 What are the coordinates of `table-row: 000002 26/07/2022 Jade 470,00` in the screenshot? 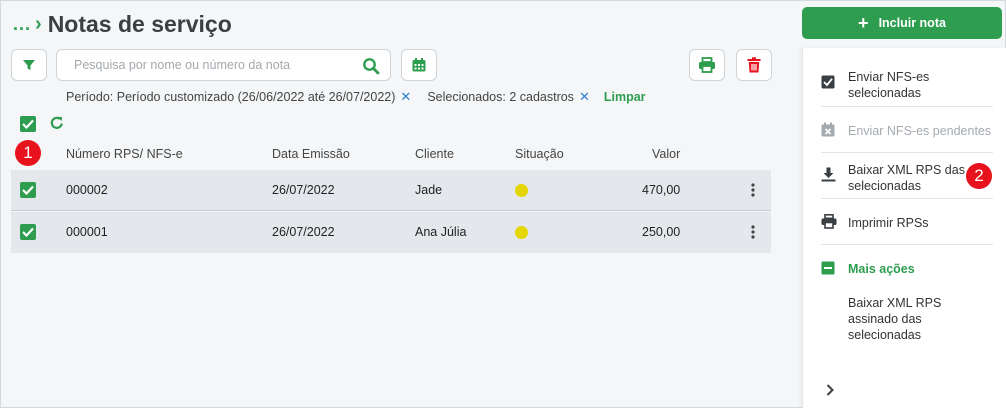 It's located at (391, 190).